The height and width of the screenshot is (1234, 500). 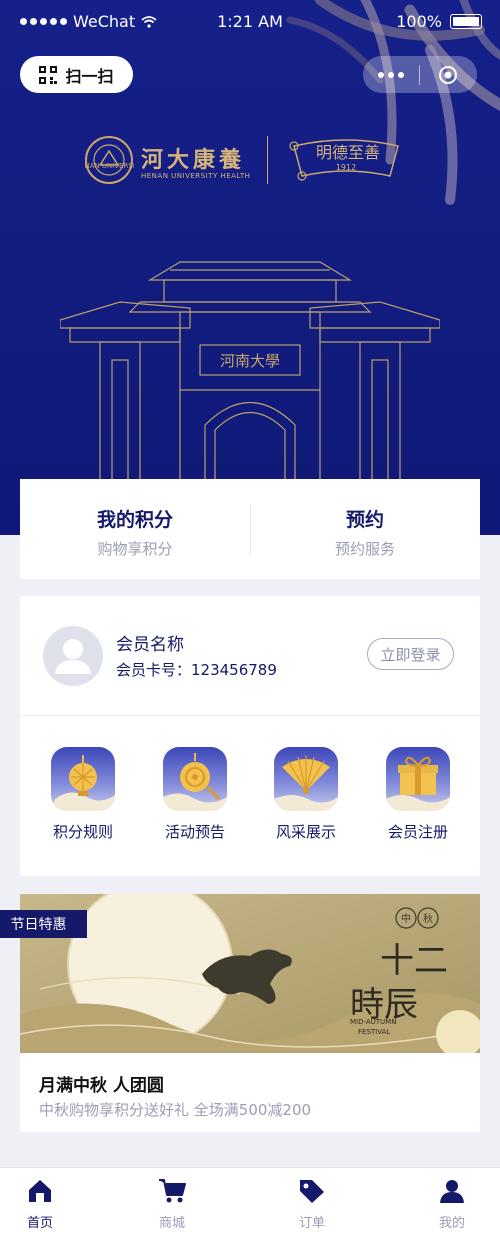 I want to click on tab-label: 我的, so click(x=451, y=1223).